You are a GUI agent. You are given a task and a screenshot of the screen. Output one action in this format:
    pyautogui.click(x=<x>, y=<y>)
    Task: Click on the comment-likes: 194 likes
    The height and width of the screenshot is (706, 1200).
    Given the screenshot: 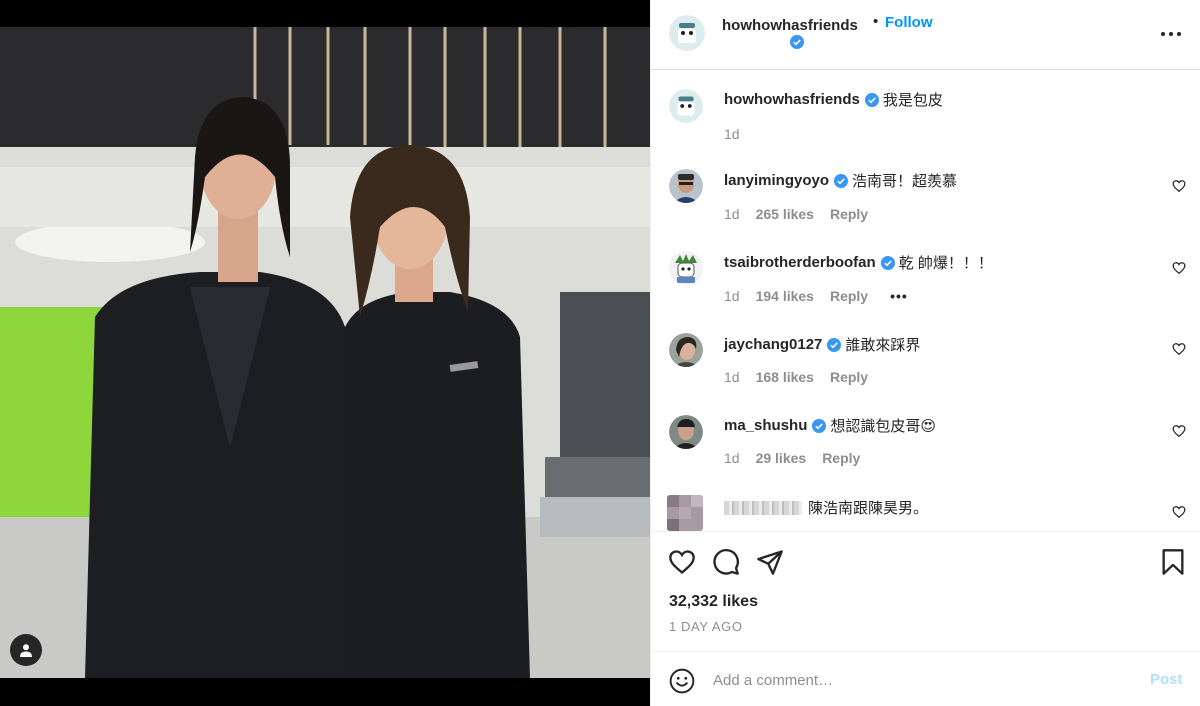 What is the action you would take?
    pyautogui.click(x=785, y=296)
    